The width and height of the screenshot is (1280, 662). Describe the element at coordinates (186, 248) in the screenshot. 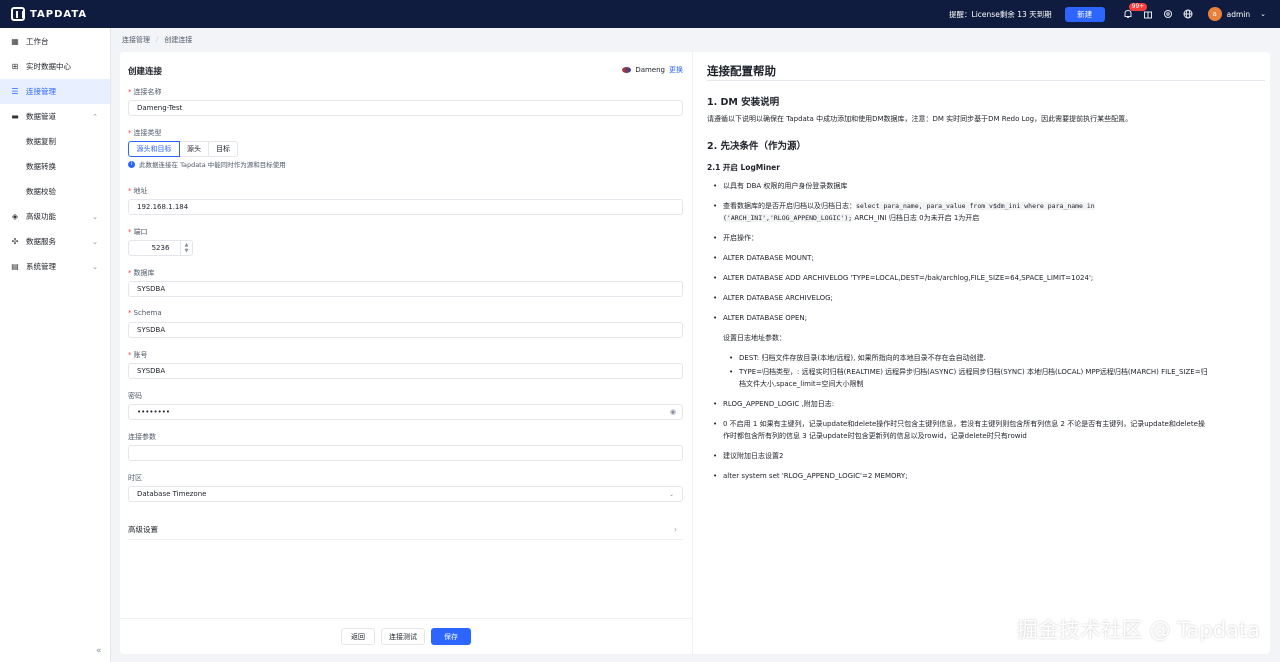

I see `stepper-arrows-icon: ▲ ▼` at that location.